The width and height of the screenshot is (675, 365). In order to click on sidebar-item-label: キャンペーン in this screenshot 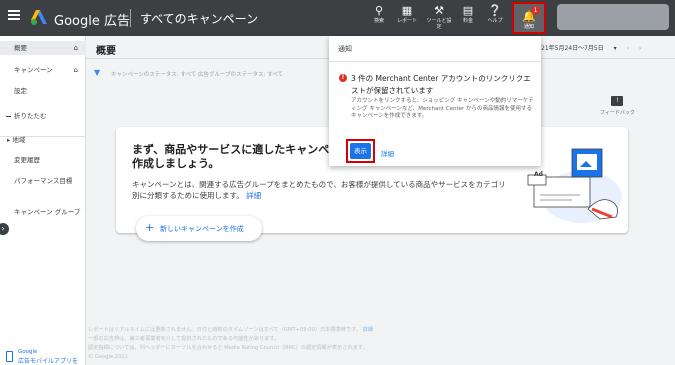, I will do `click(33, 70)`.